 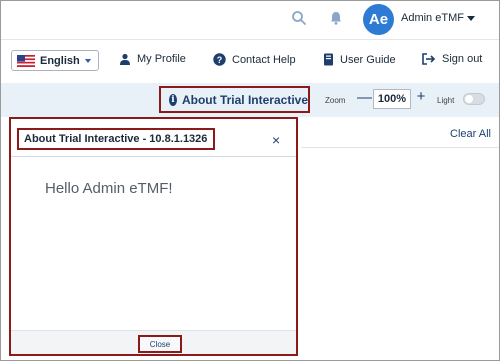 What do you see at coordinates (116, 139) in the screenshot?
I see `dialog-title: About Trial Interactive - 10.8.1.1326` at bounding box center [116, 139].